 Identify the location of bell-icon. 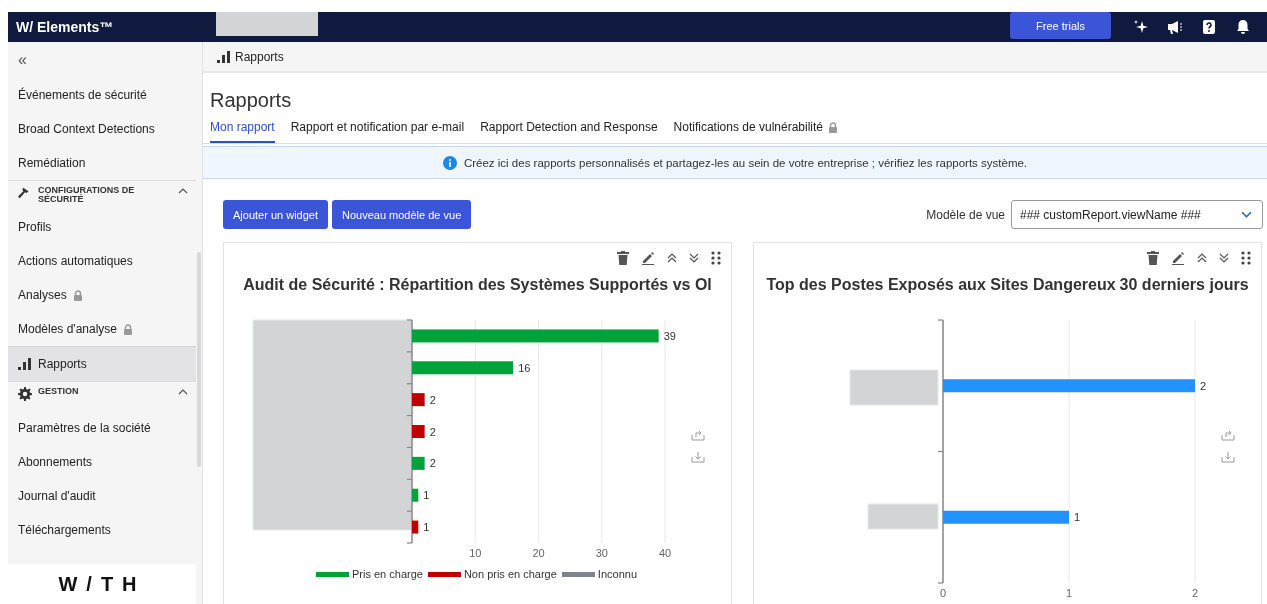
(1243, 27).